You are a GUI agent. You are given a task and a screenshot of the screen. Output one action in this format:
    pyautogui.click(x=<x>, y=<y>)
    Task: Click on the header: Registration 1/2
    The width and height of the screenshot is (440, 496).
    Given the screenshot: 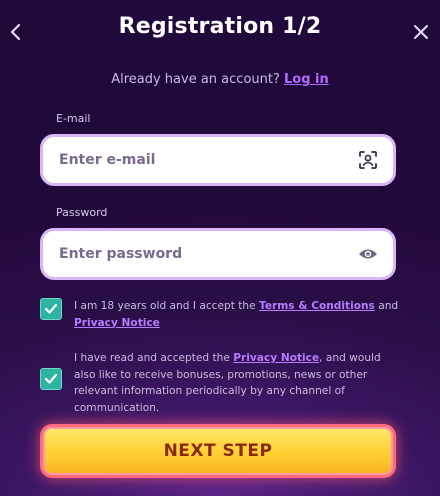 What is the action you would take?
    pyautogui.click(x=220, y=32)
    